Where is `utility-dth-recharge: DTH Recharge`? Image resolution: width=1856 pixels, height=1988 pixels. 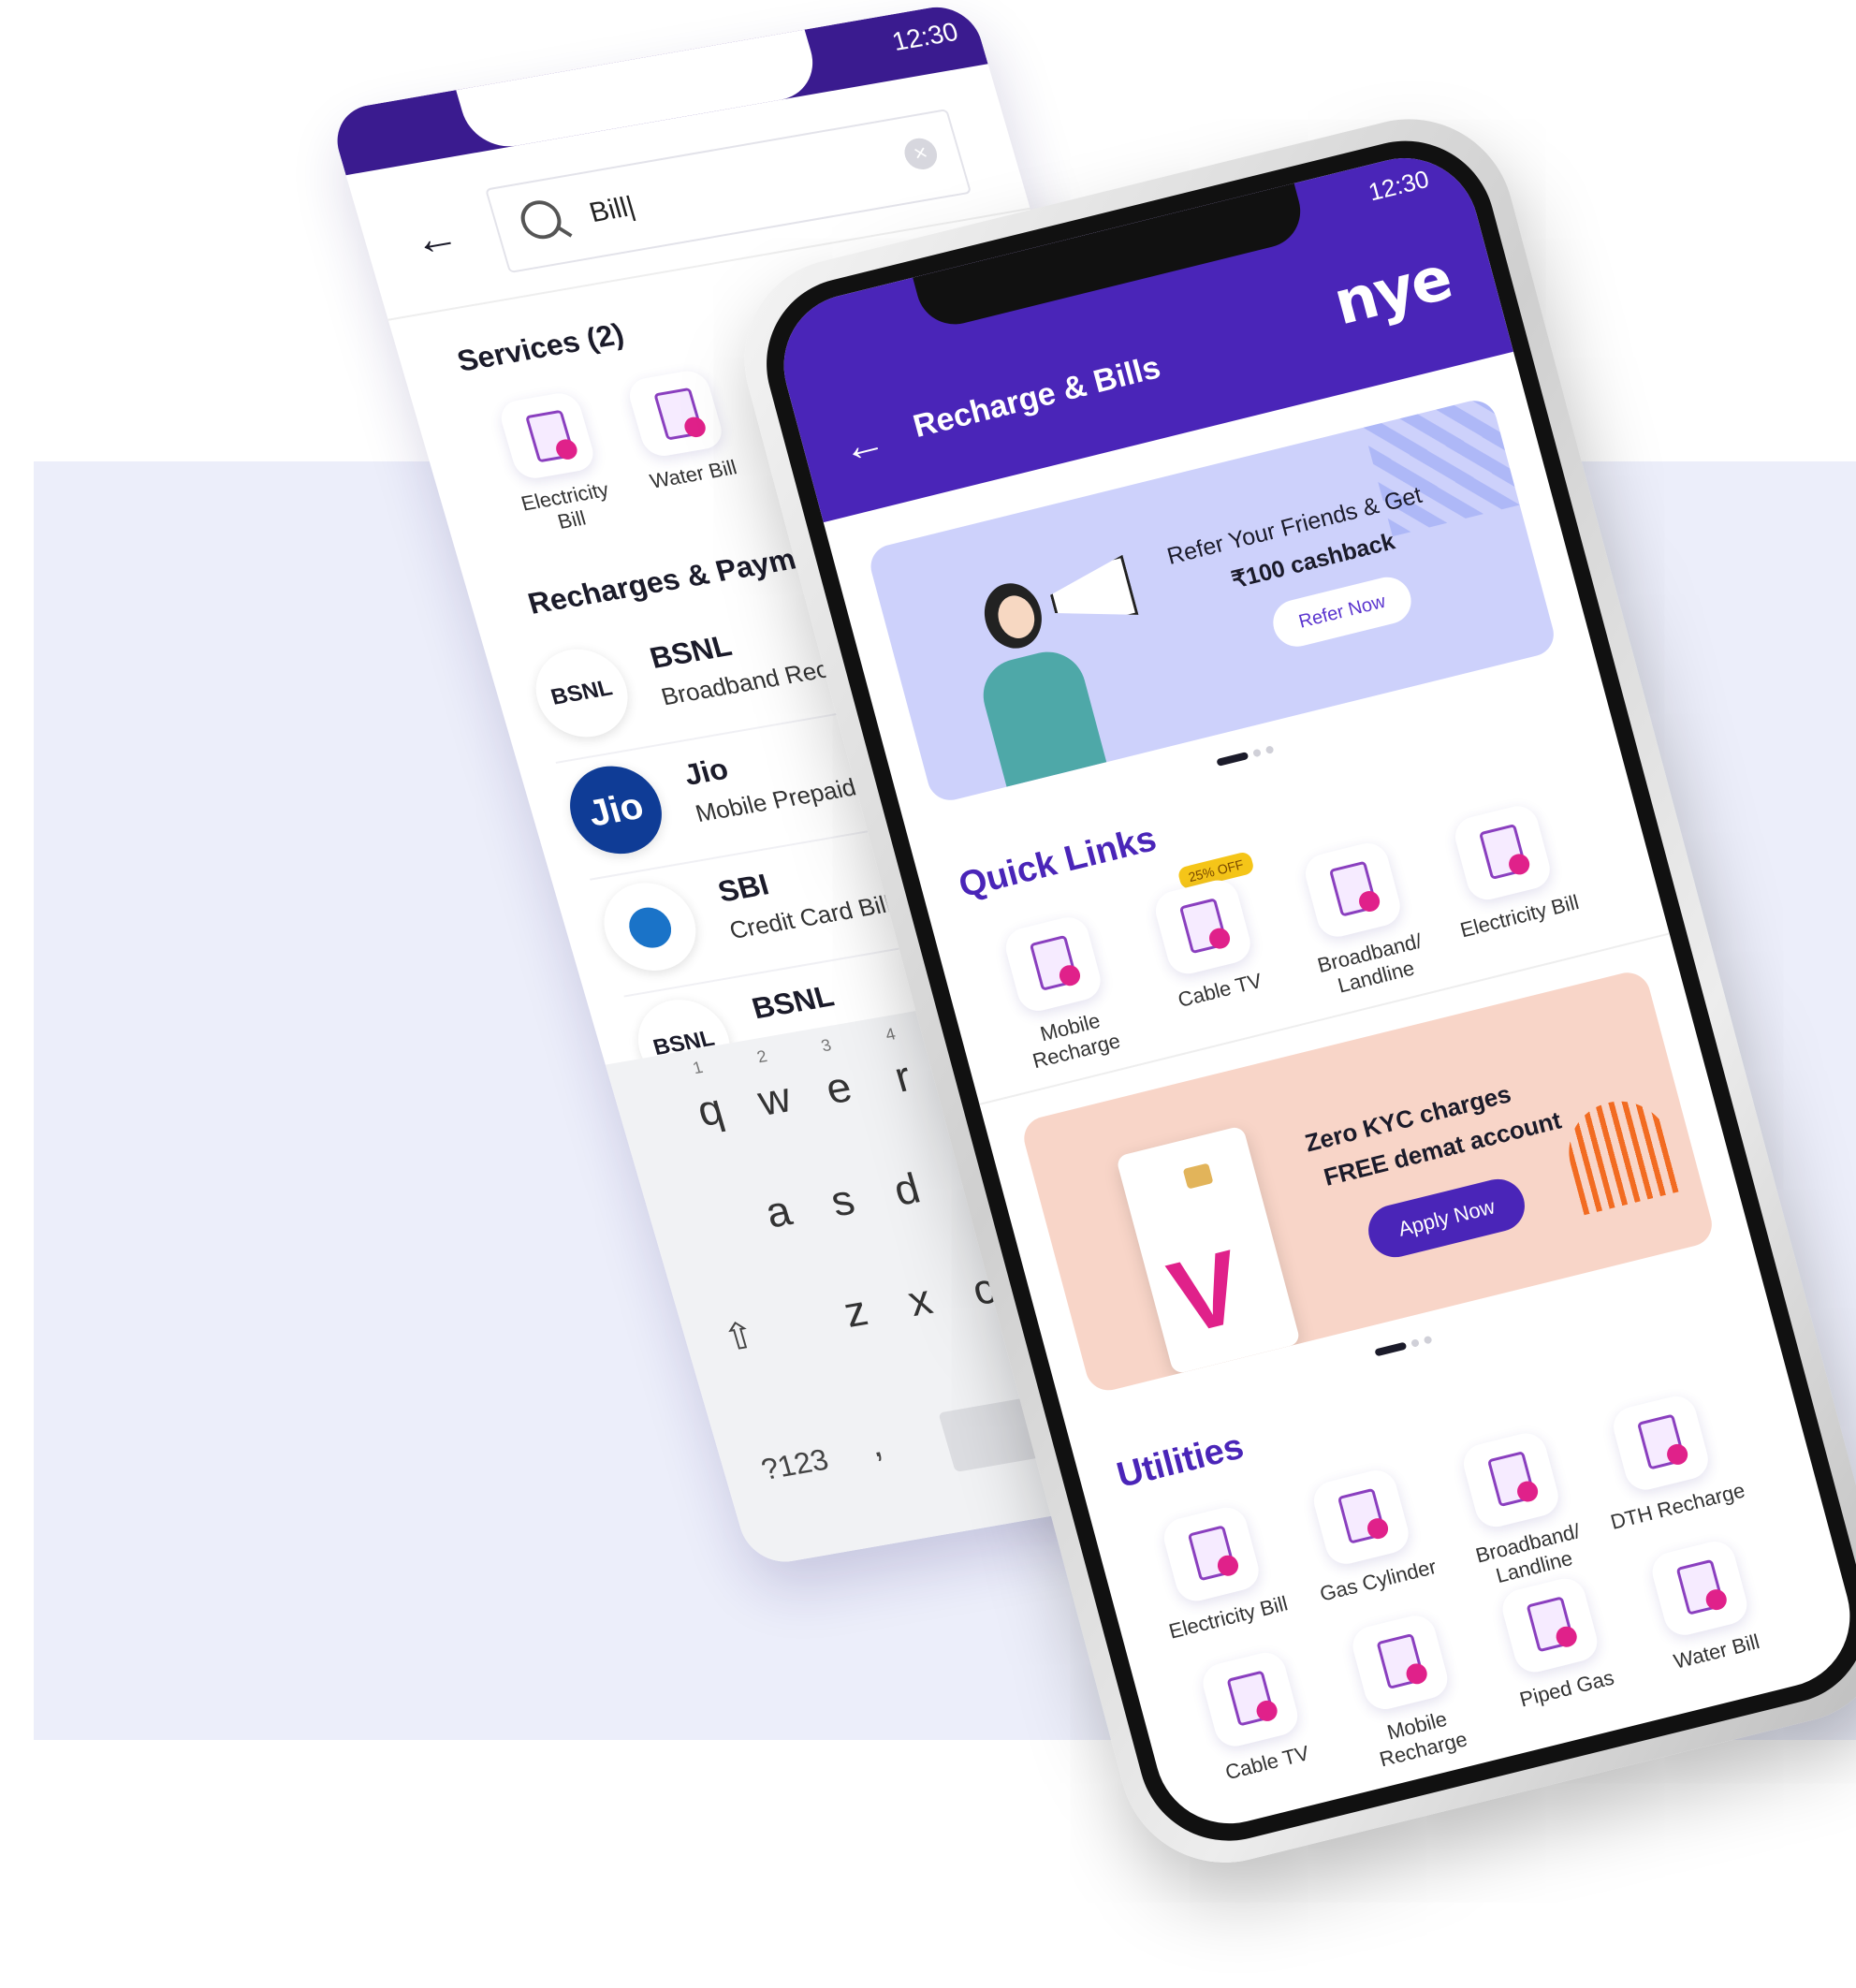 utility-dth-recharge: DTH Recharge is located at coordinates (1666, 1460).